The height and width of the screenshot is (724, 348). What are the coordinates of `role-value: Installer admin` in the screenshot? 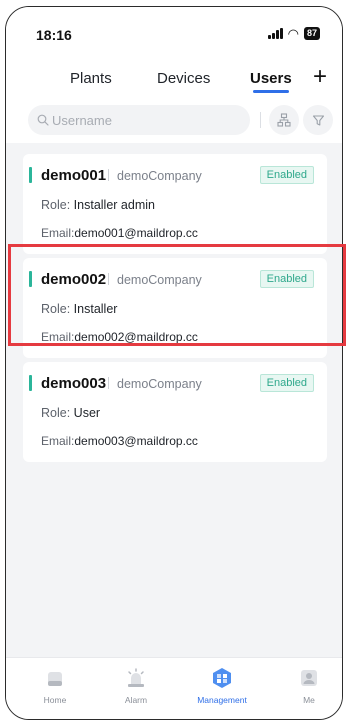 It's located at (114, 205).